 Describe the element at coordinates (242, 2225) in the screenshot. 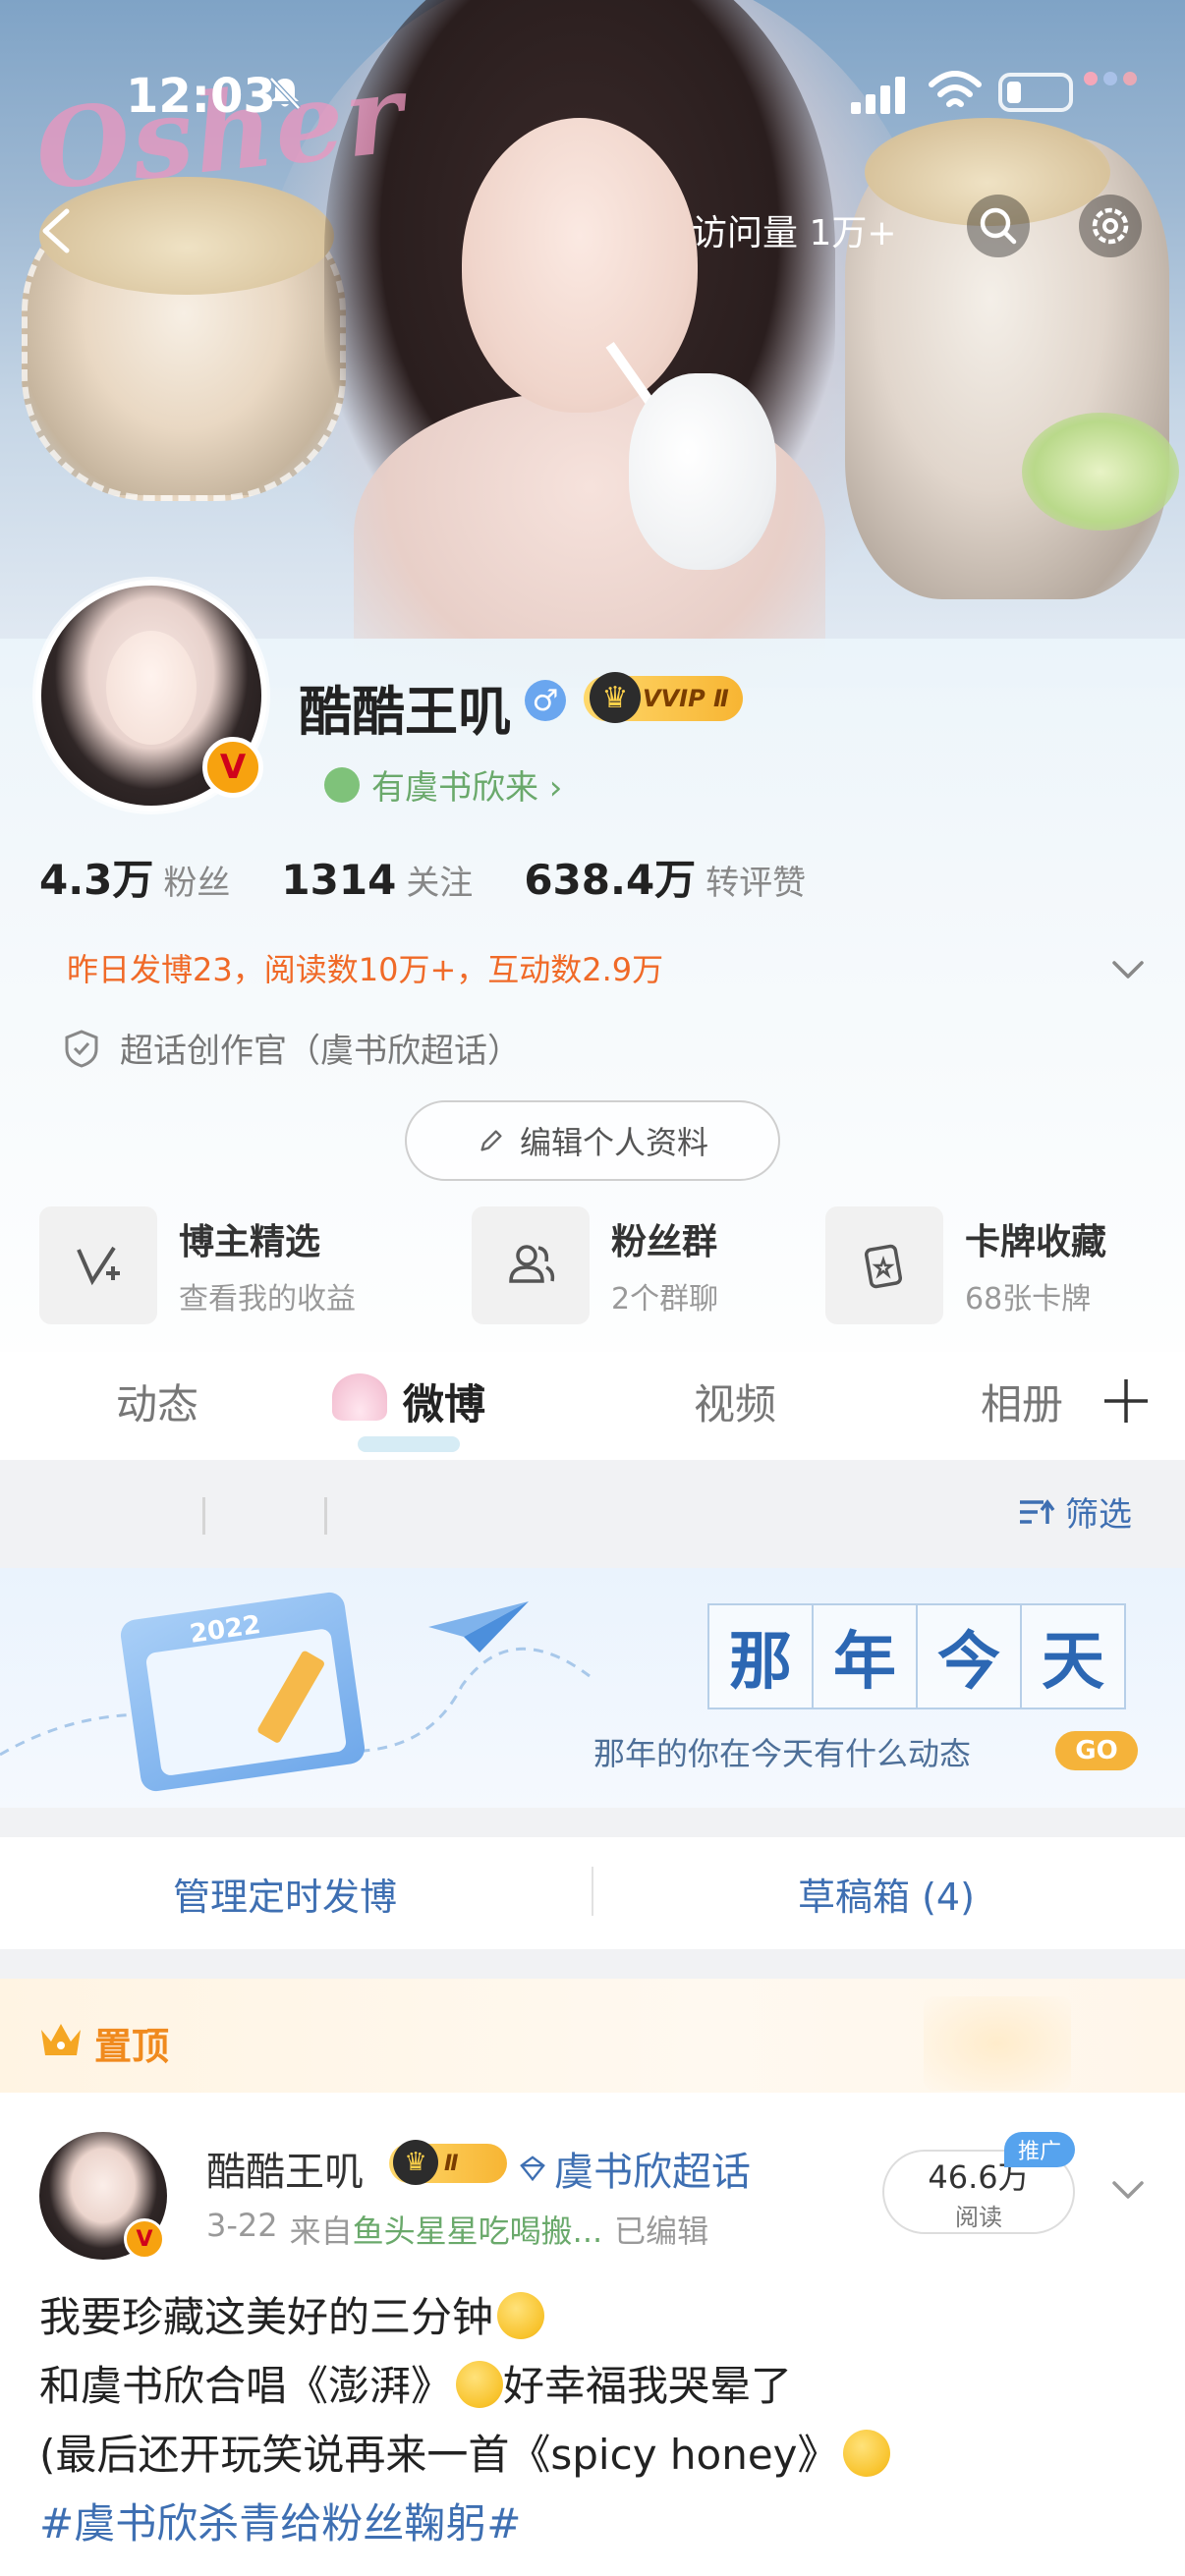

I see `post-date: 3-22` at that location.